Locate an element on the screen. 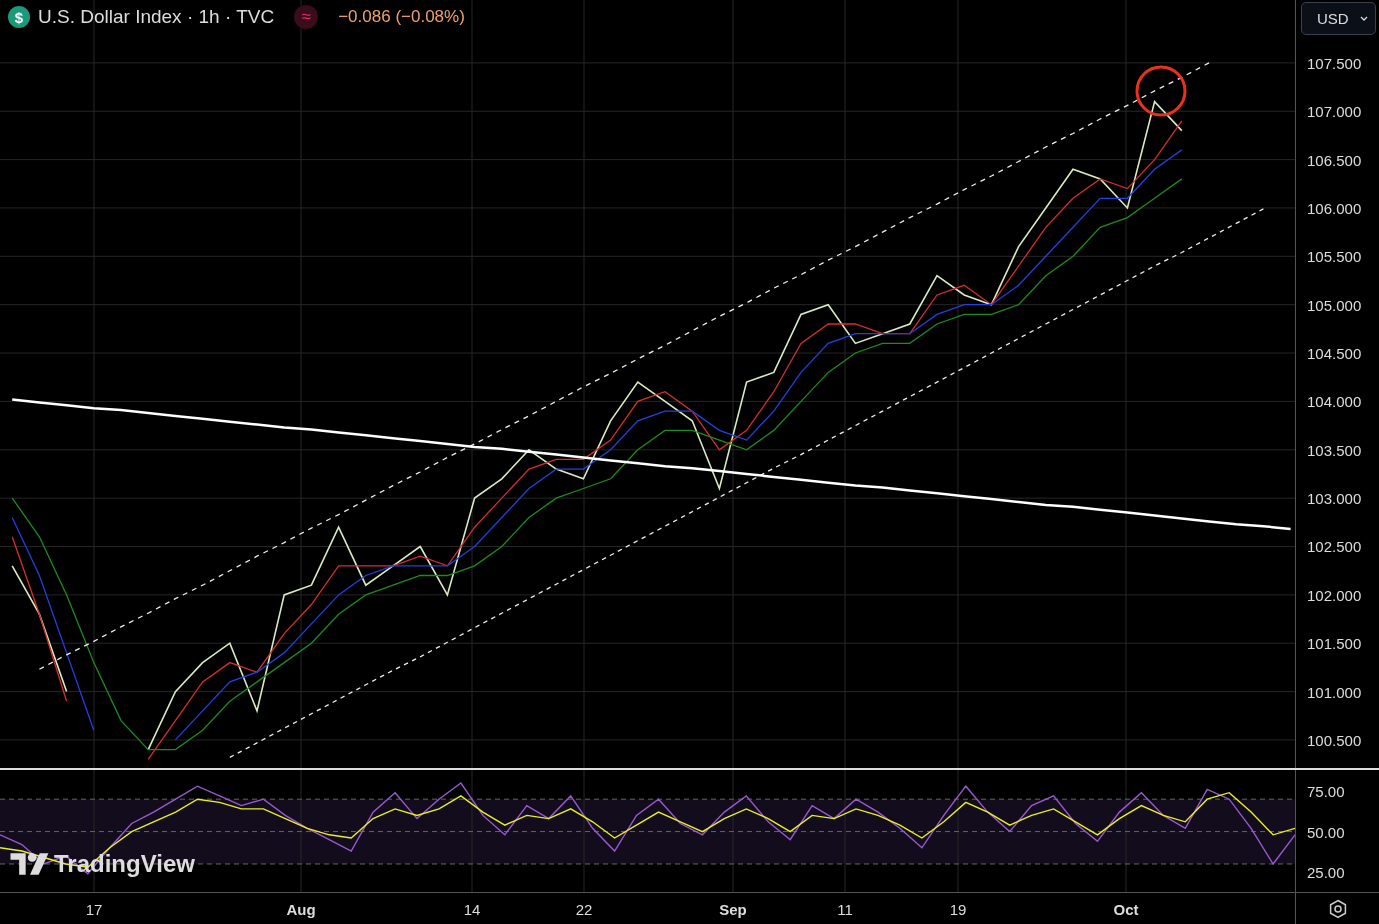 This screenshot has width=1379, height=924. indicator-icon: ≈ is located at coordinates (306, 17).